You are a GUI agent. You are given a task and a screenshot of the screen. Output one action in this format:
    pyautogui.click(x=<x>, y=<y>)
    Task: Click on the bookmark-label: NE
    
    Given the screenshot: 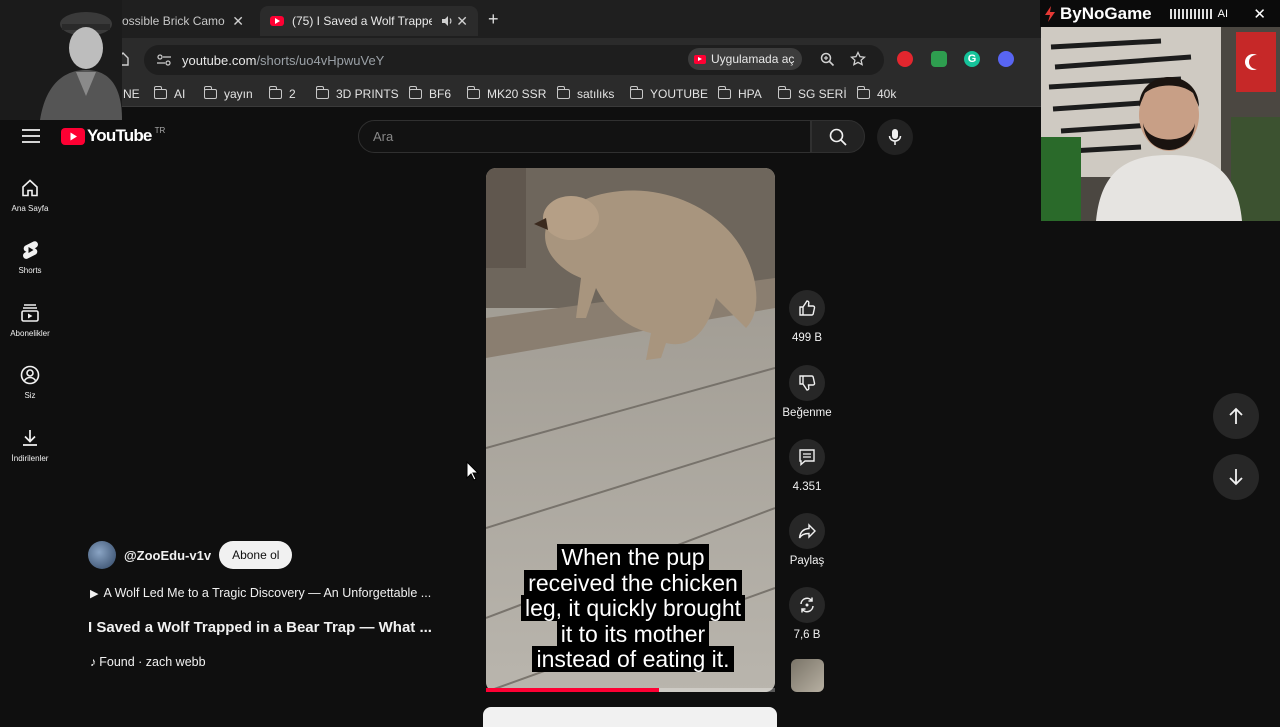 What is the action you would take?
    pyautogui.click(x=131, y=93)
    